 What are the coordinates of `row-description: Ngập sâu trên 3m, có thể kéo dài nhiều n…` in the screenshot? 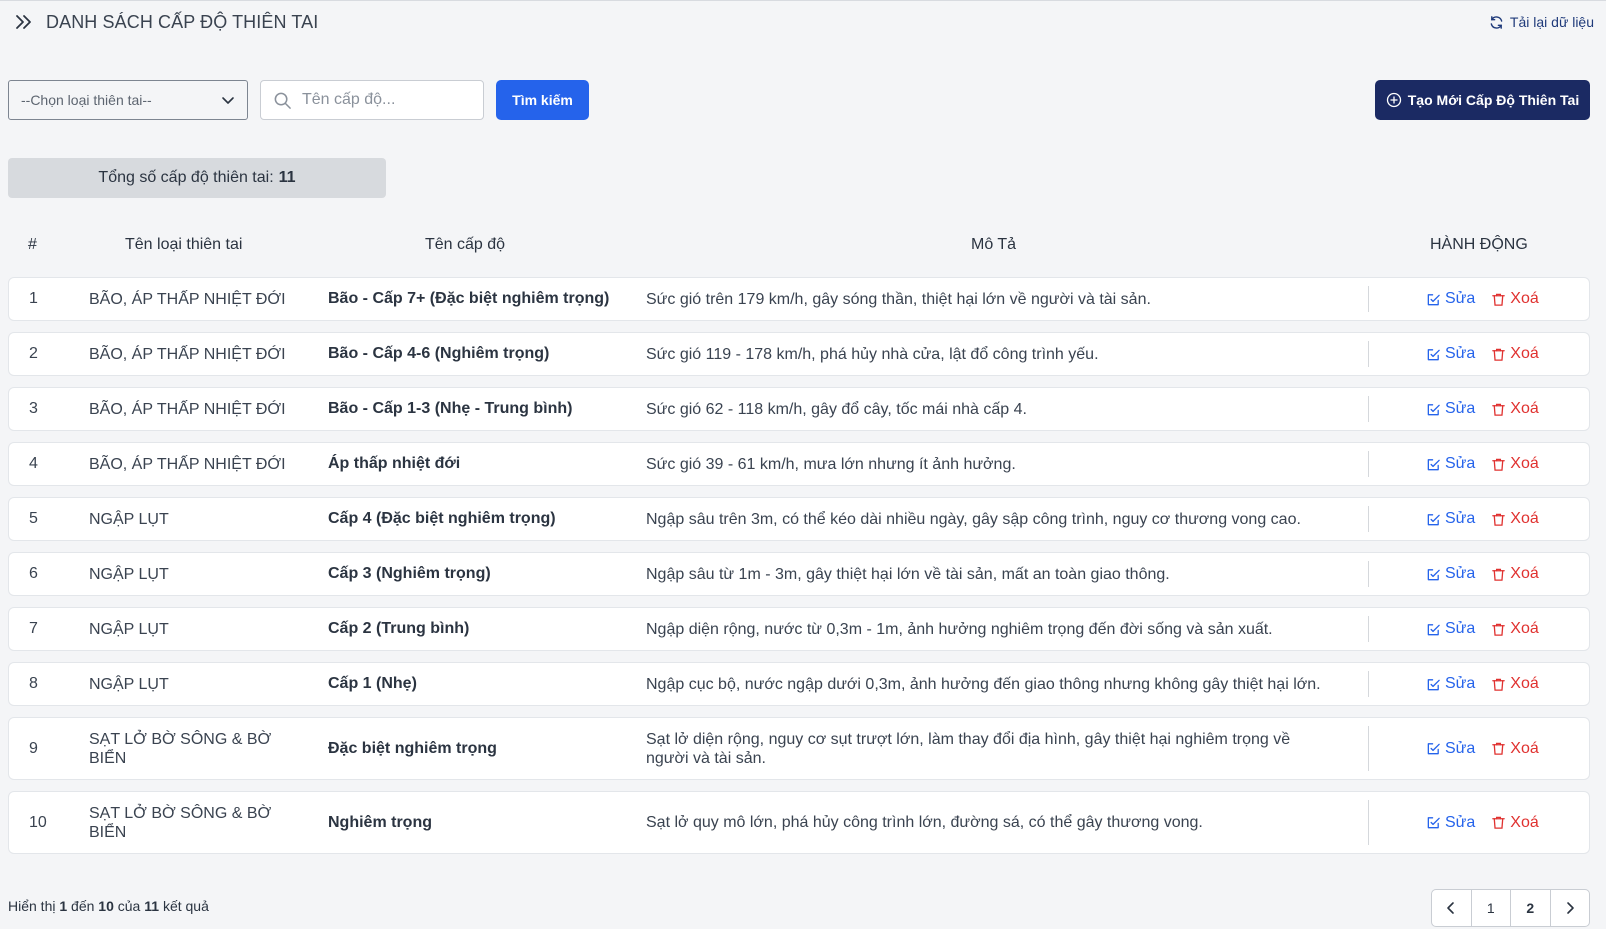 It's located at (973, 519).